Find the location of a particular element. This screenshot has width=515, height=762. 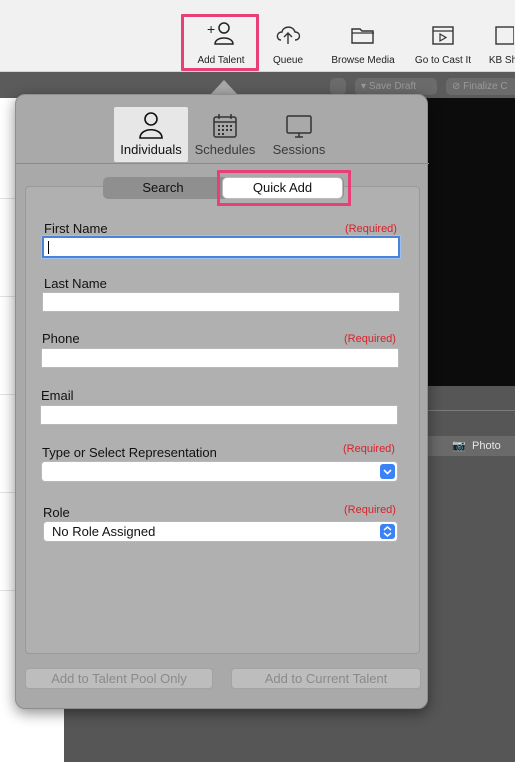

camera-icon: 📷 is located at coordinates (459, 446).